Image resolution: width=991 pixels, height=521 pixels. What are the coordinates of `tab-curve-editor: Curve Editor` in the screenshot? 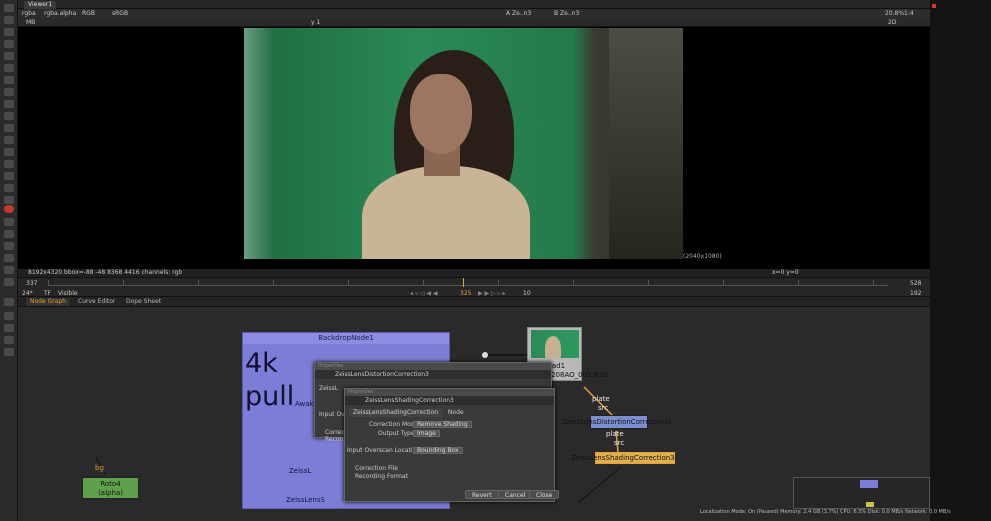 It's located at (96, 302).